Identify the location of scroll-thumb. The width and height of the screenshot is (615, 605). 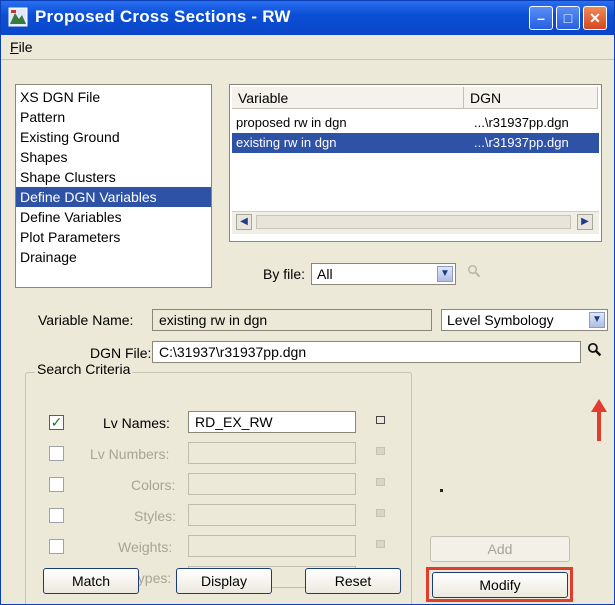
(413, 222).